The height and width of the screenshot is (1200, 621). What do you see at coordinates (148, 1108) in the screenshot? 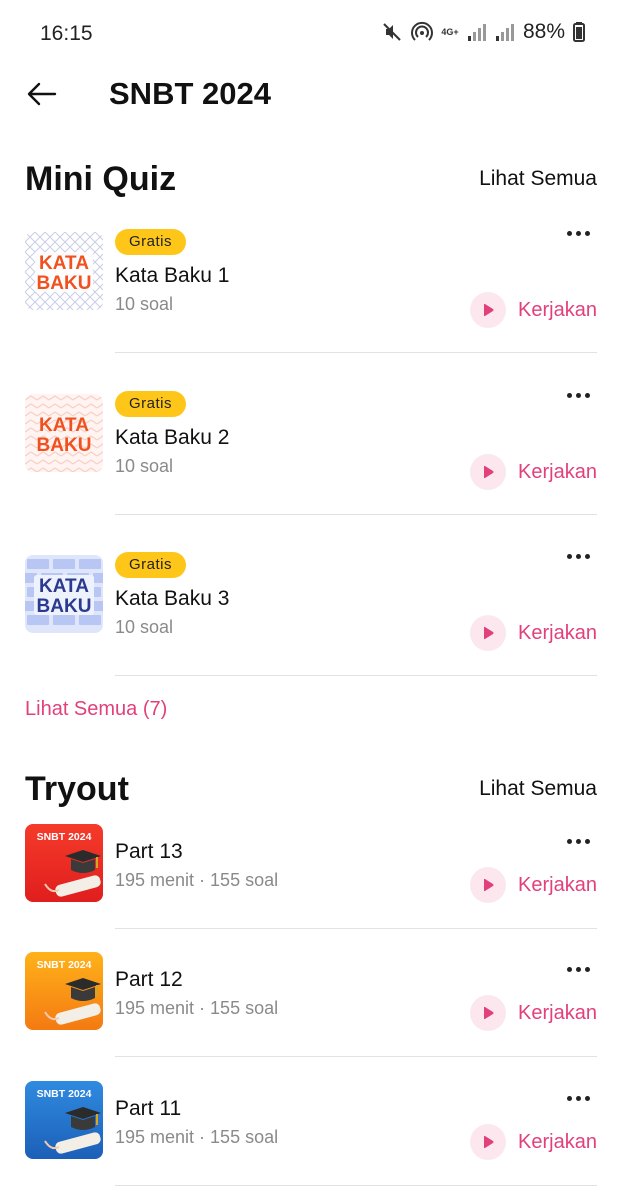
I see `item-title: Part 11` at bounding box center [148, 1108].